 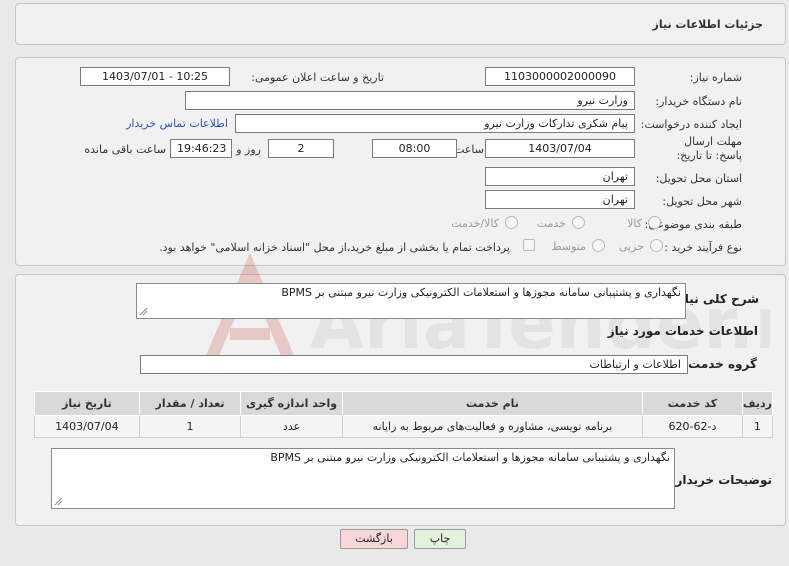 I want to click on deadline-time-label: ساعت, so click(x=469, y=149).